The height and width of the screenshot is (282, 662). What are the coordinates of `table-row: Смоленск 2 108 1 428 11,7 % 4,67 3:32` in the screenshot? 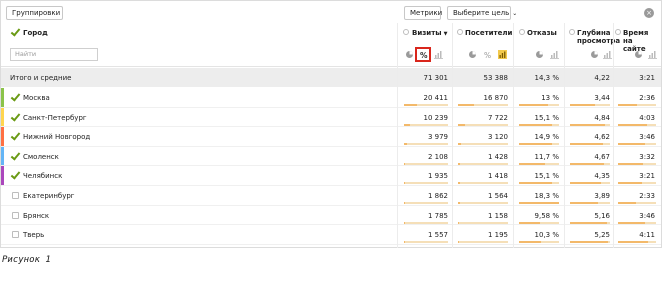 It's located at (331, 156).